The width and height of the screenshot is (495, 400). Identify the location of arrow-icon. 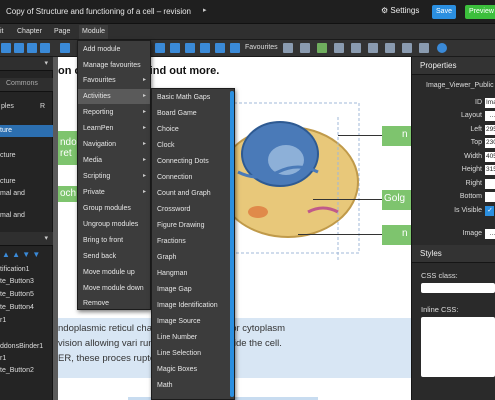
(160, 48).